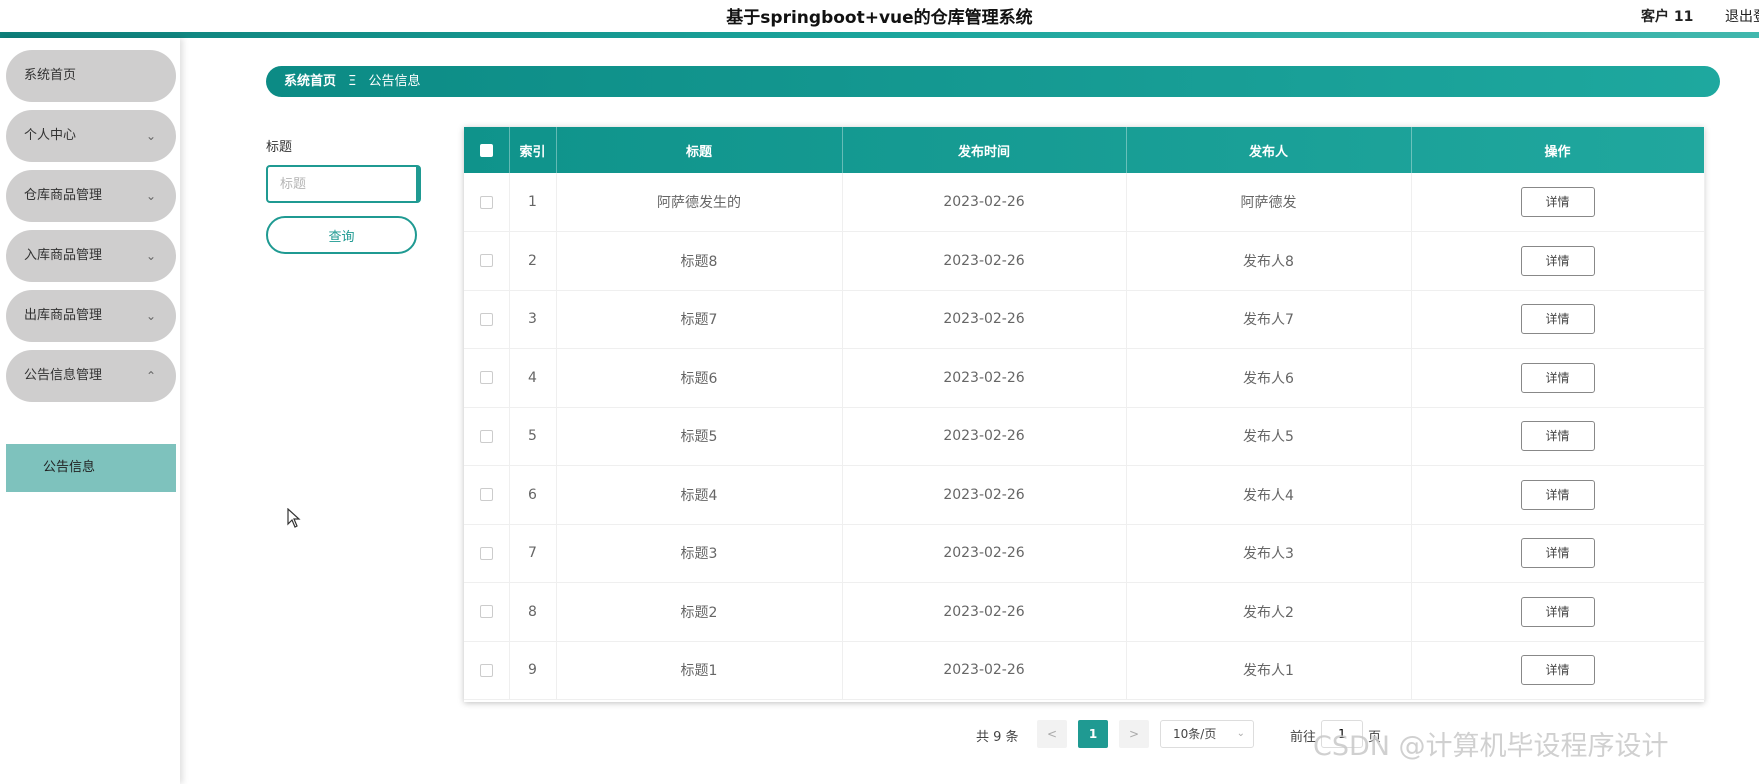 The image size is (1759, 784). I want to click on cell-publisher: 阿萨德发, so click(1269, 202).